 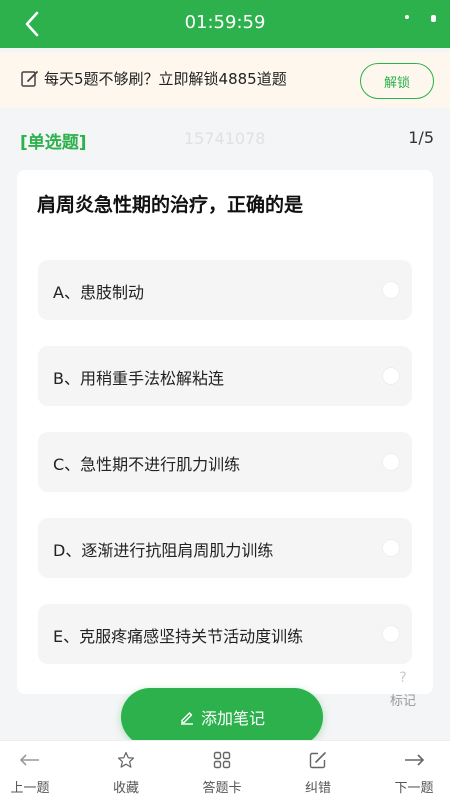 What do you see at coordinates (232, 718) in the screenshot?
I see `add-note-label: 添加笔记` at bounding box center [232, 718].